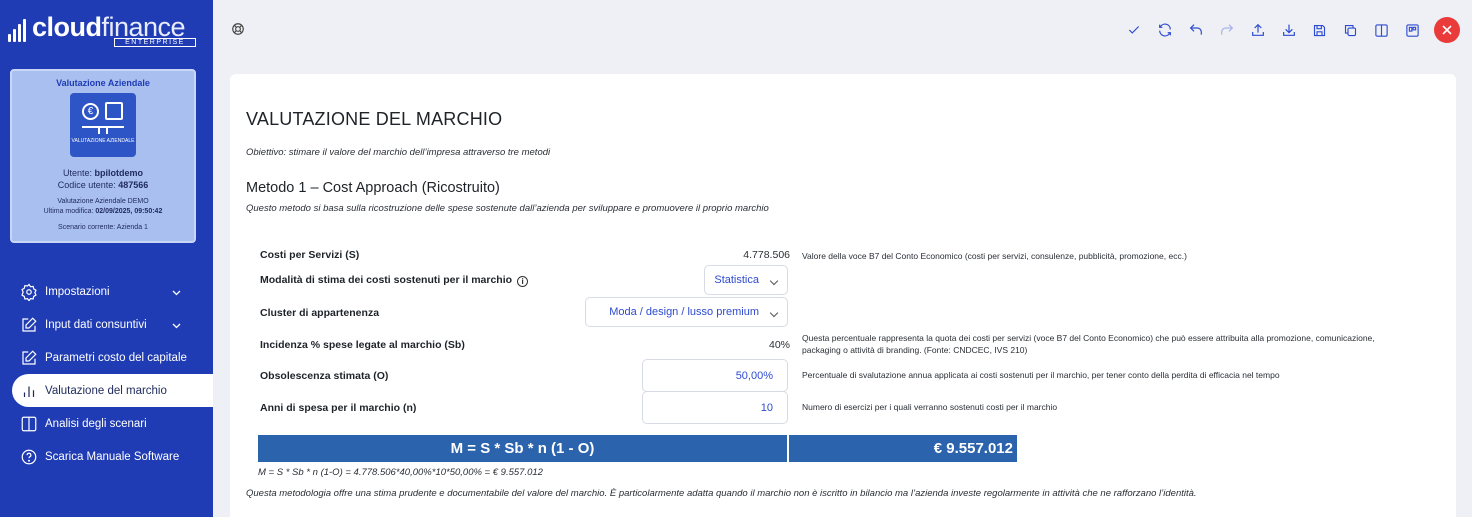 The width and height of the screenshot is (1472, 517). Describe the element at coordinates (1319, 30) in the screenshot. I see `save-icon` at that location.